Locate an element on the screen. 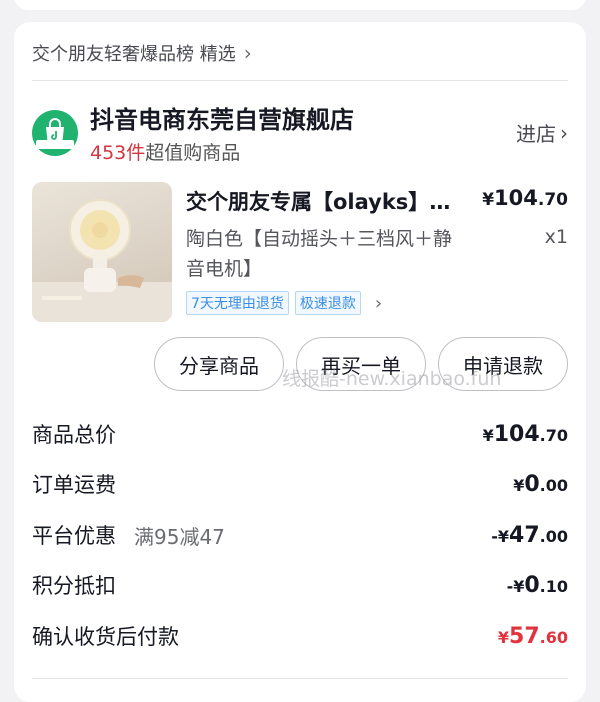 Image resolution: width=600 pixels, height=702 pixels. product-price: ¥ 104 .70 is located at coordinates (525, 198).